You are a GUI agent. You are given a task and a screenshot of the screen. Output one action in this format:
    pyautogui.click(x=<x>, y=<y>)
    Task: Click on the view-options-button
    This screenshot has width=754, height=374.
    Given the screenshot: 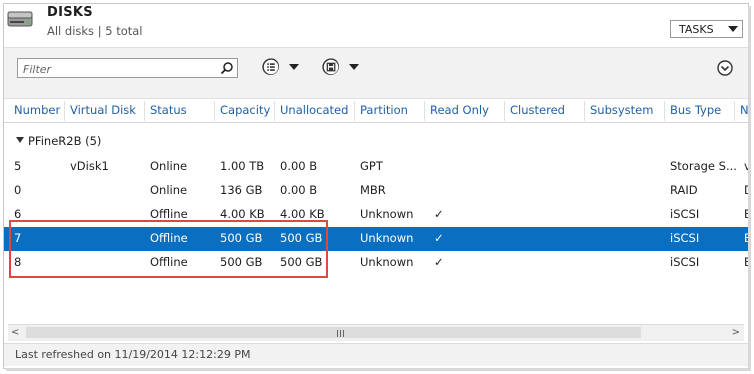 What is the action you would take?
    pyautogui.click(x=284, y=68)
    